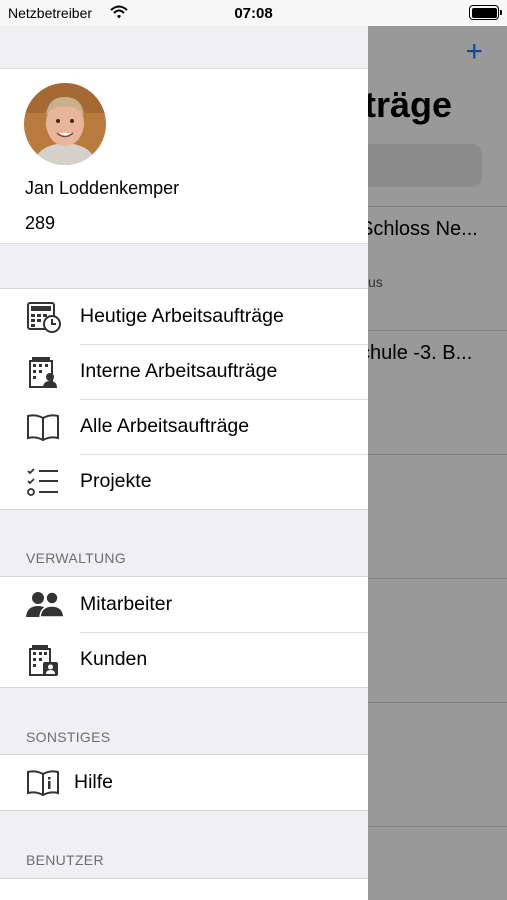  I want to click on menu-item-label: Interne Arbeitsaufträge, so click(179, 371).